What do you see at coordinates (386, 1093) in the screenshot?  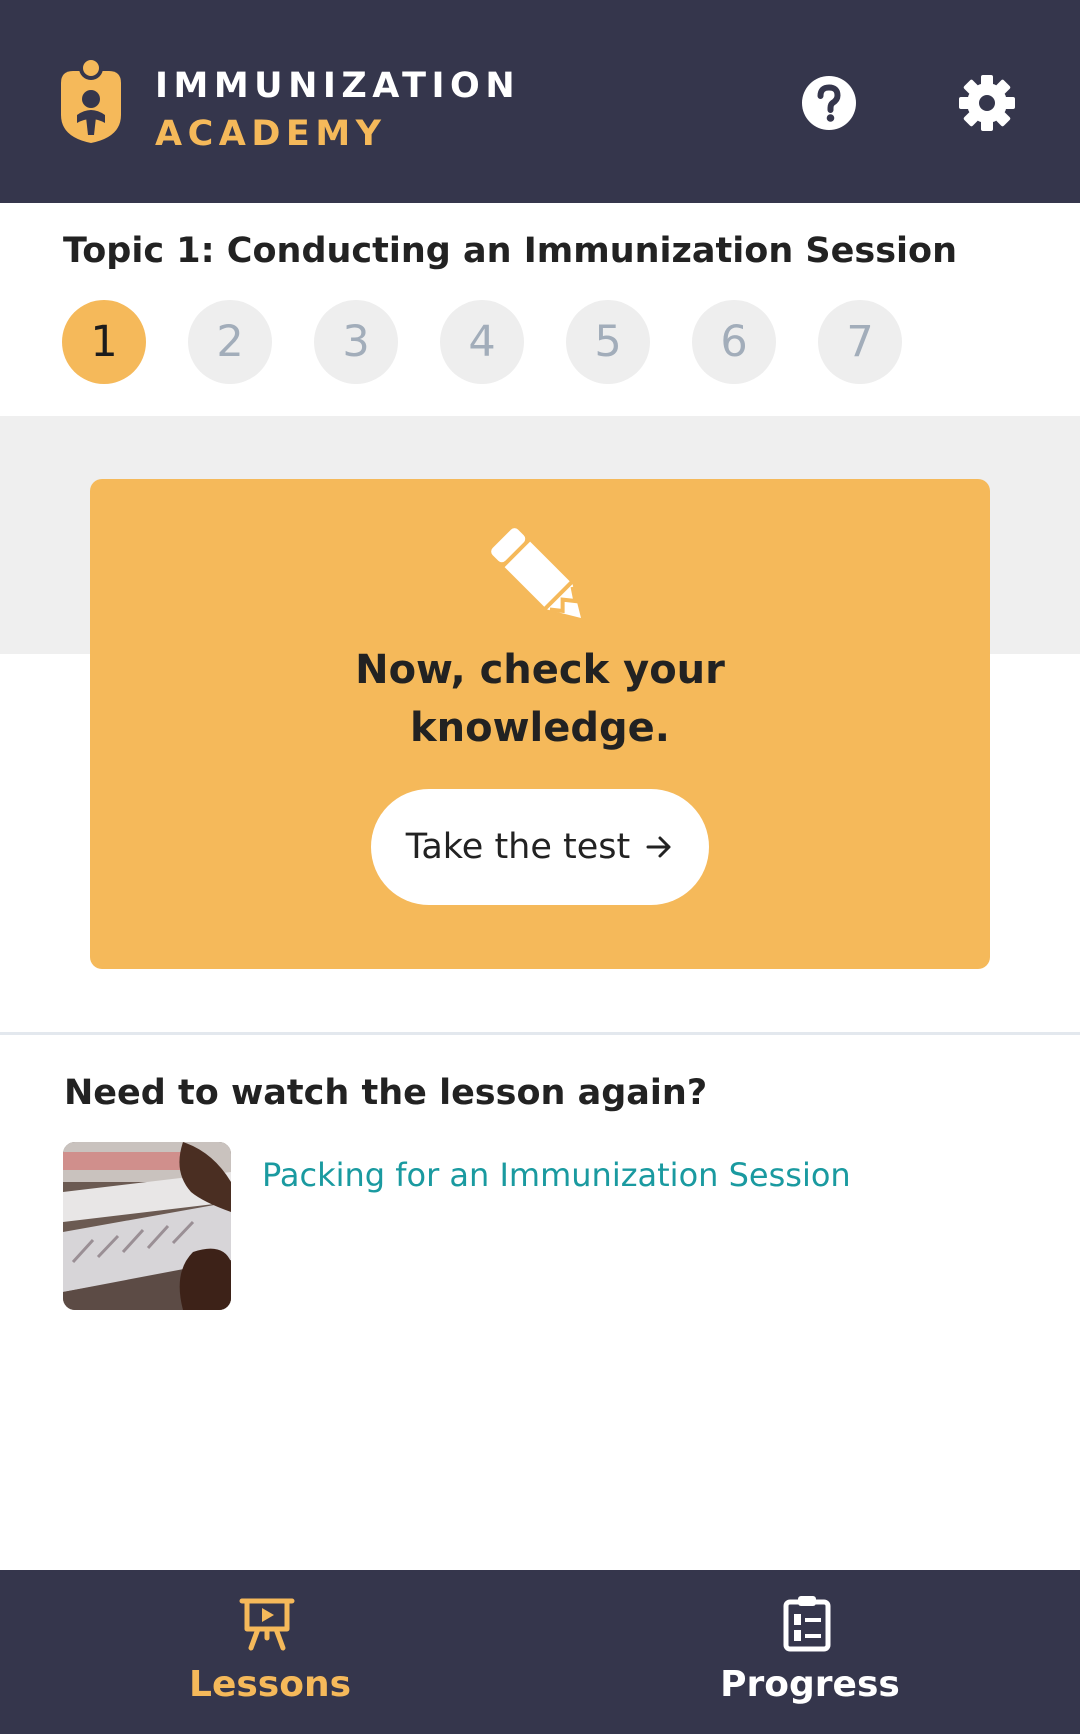 I see `rewatch-heading: Need to watch the lesson again?` at bounding box center [386, 1093].